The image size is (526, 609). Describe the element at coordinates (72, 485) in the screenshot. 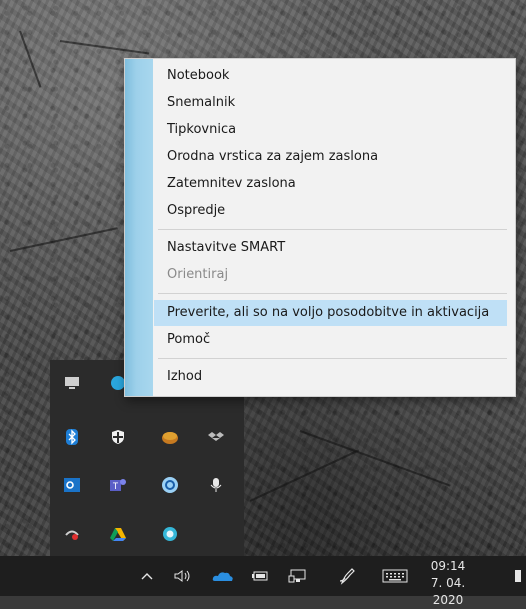

I see `outlook-icon` at that location.